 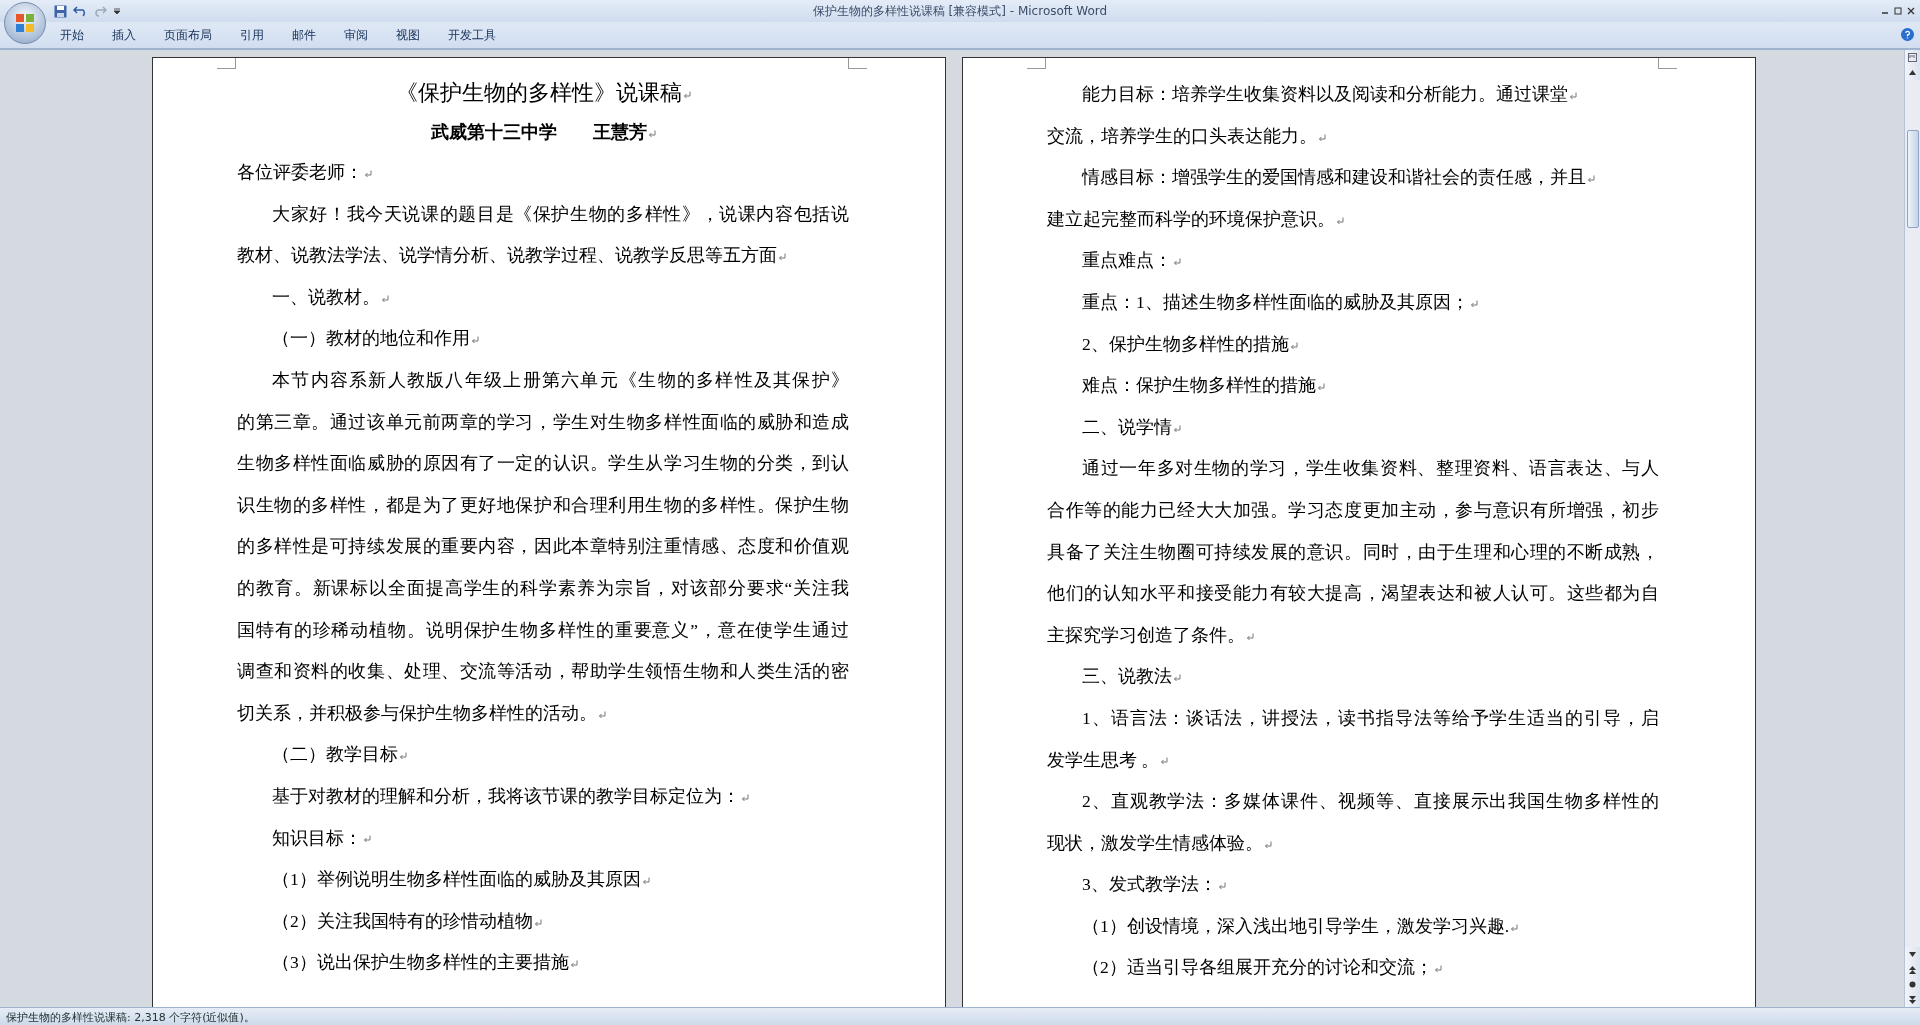 What do you see at coordinates (417, 712) in the screenshot?
I see `text-line: 切关系，并积极参与保护生物多样性的活动。` at bounding box center [417, 712].